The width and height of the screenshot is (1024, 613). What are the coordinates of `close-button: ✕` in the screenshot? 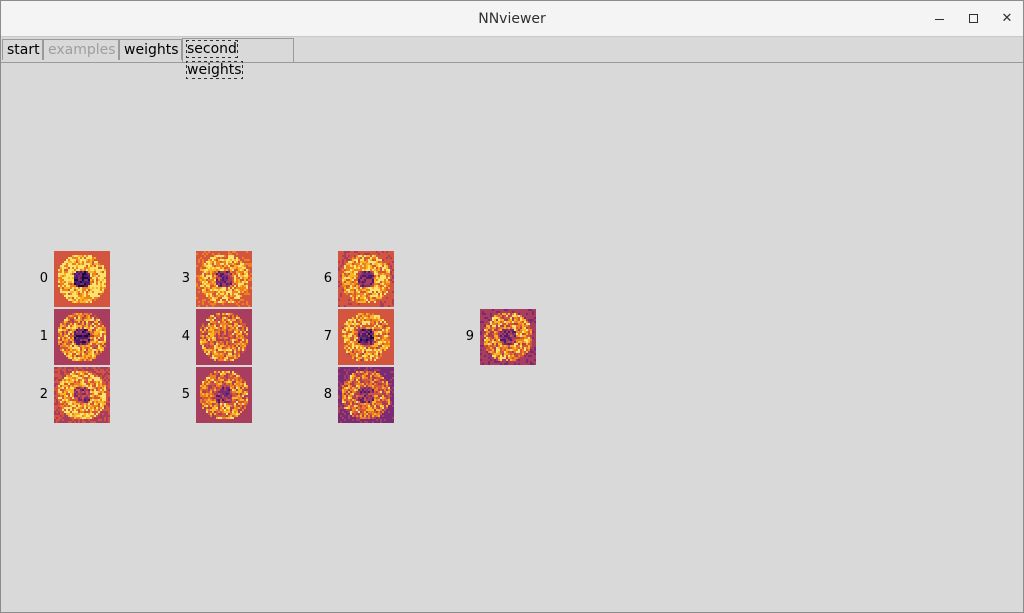 It's located at (1007, 18).